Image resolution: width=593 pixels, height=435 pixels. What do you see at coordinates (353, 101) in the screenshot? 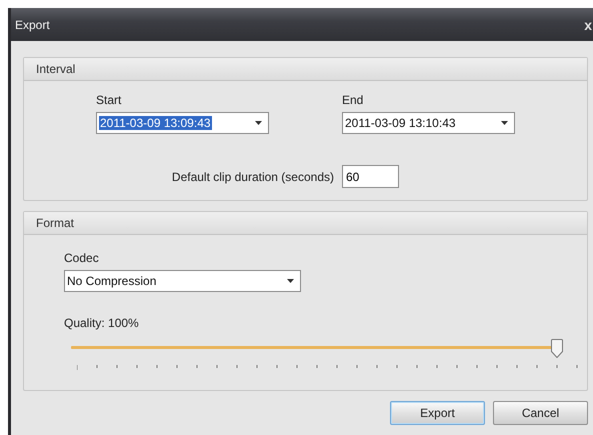
I see `end-label: End` at bounding box center [353, 101].